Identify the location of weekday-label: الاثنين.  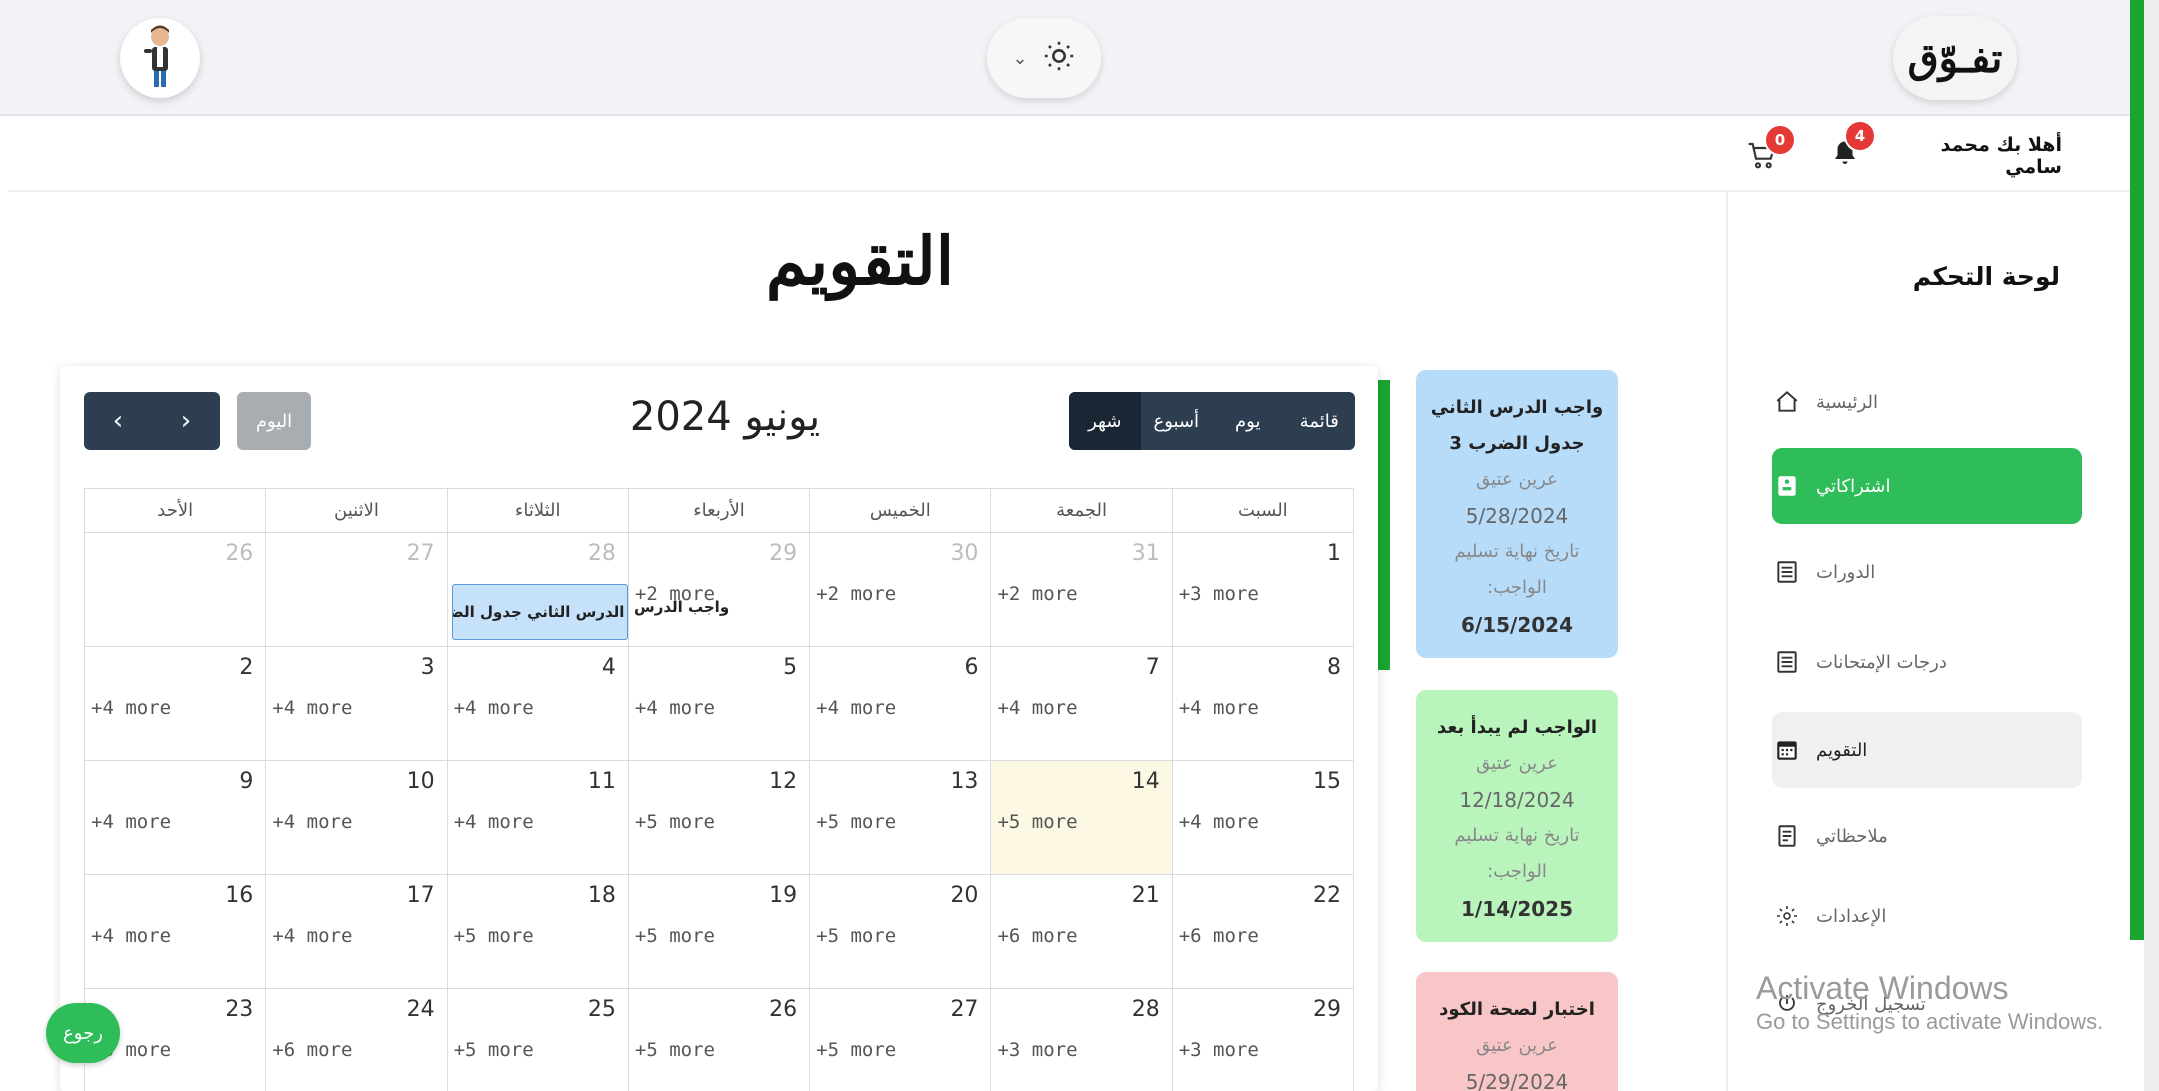
(357, 511).